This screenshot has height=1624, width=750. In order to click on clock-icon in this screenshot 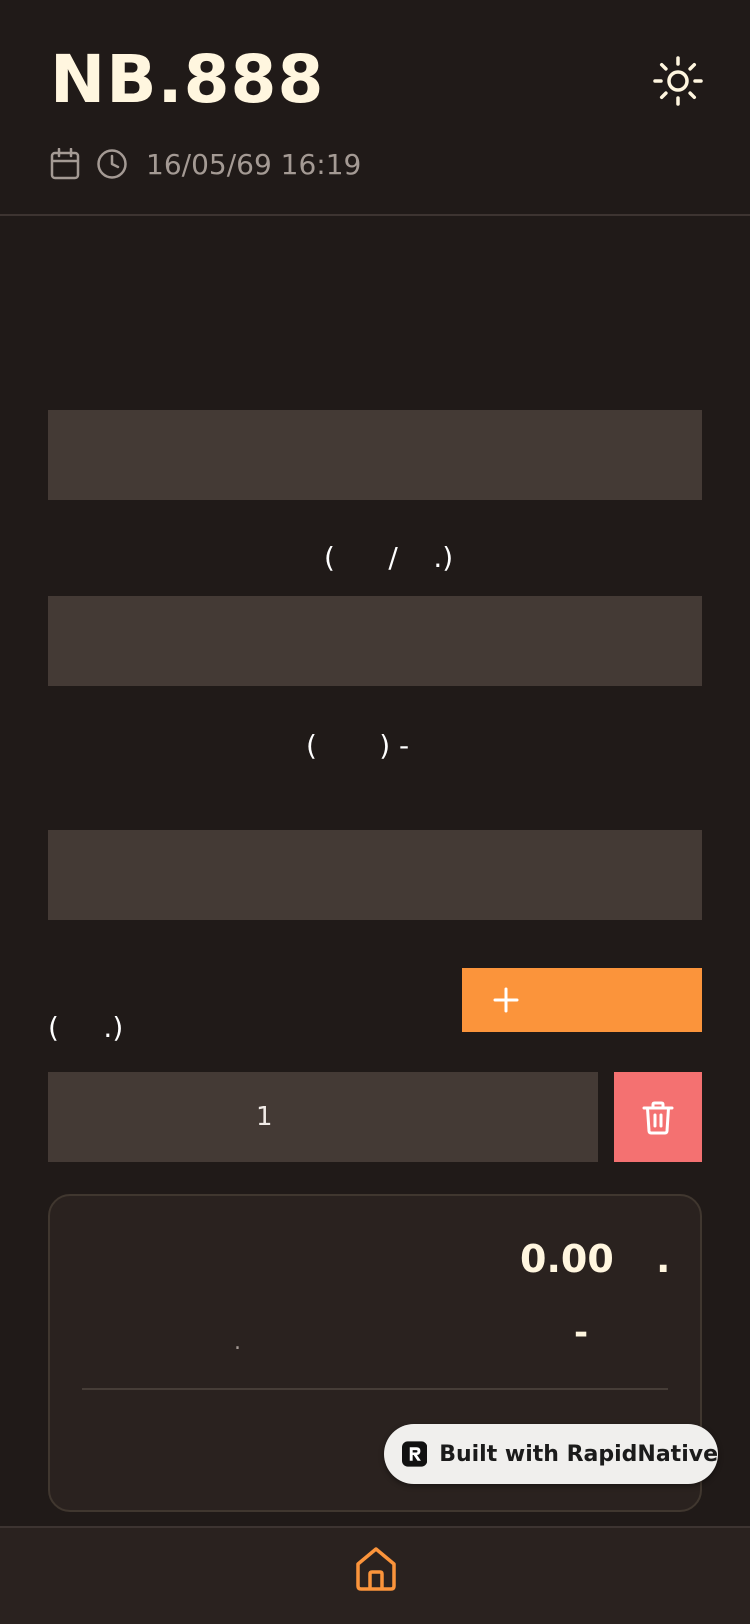, I will do `click(112, 164)`.